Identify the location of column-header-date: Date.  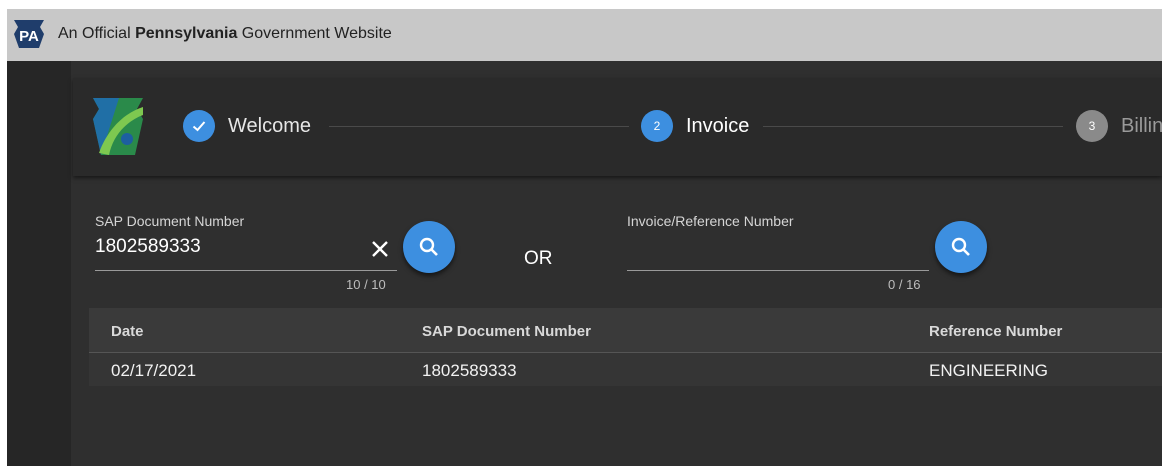
(127, 331).